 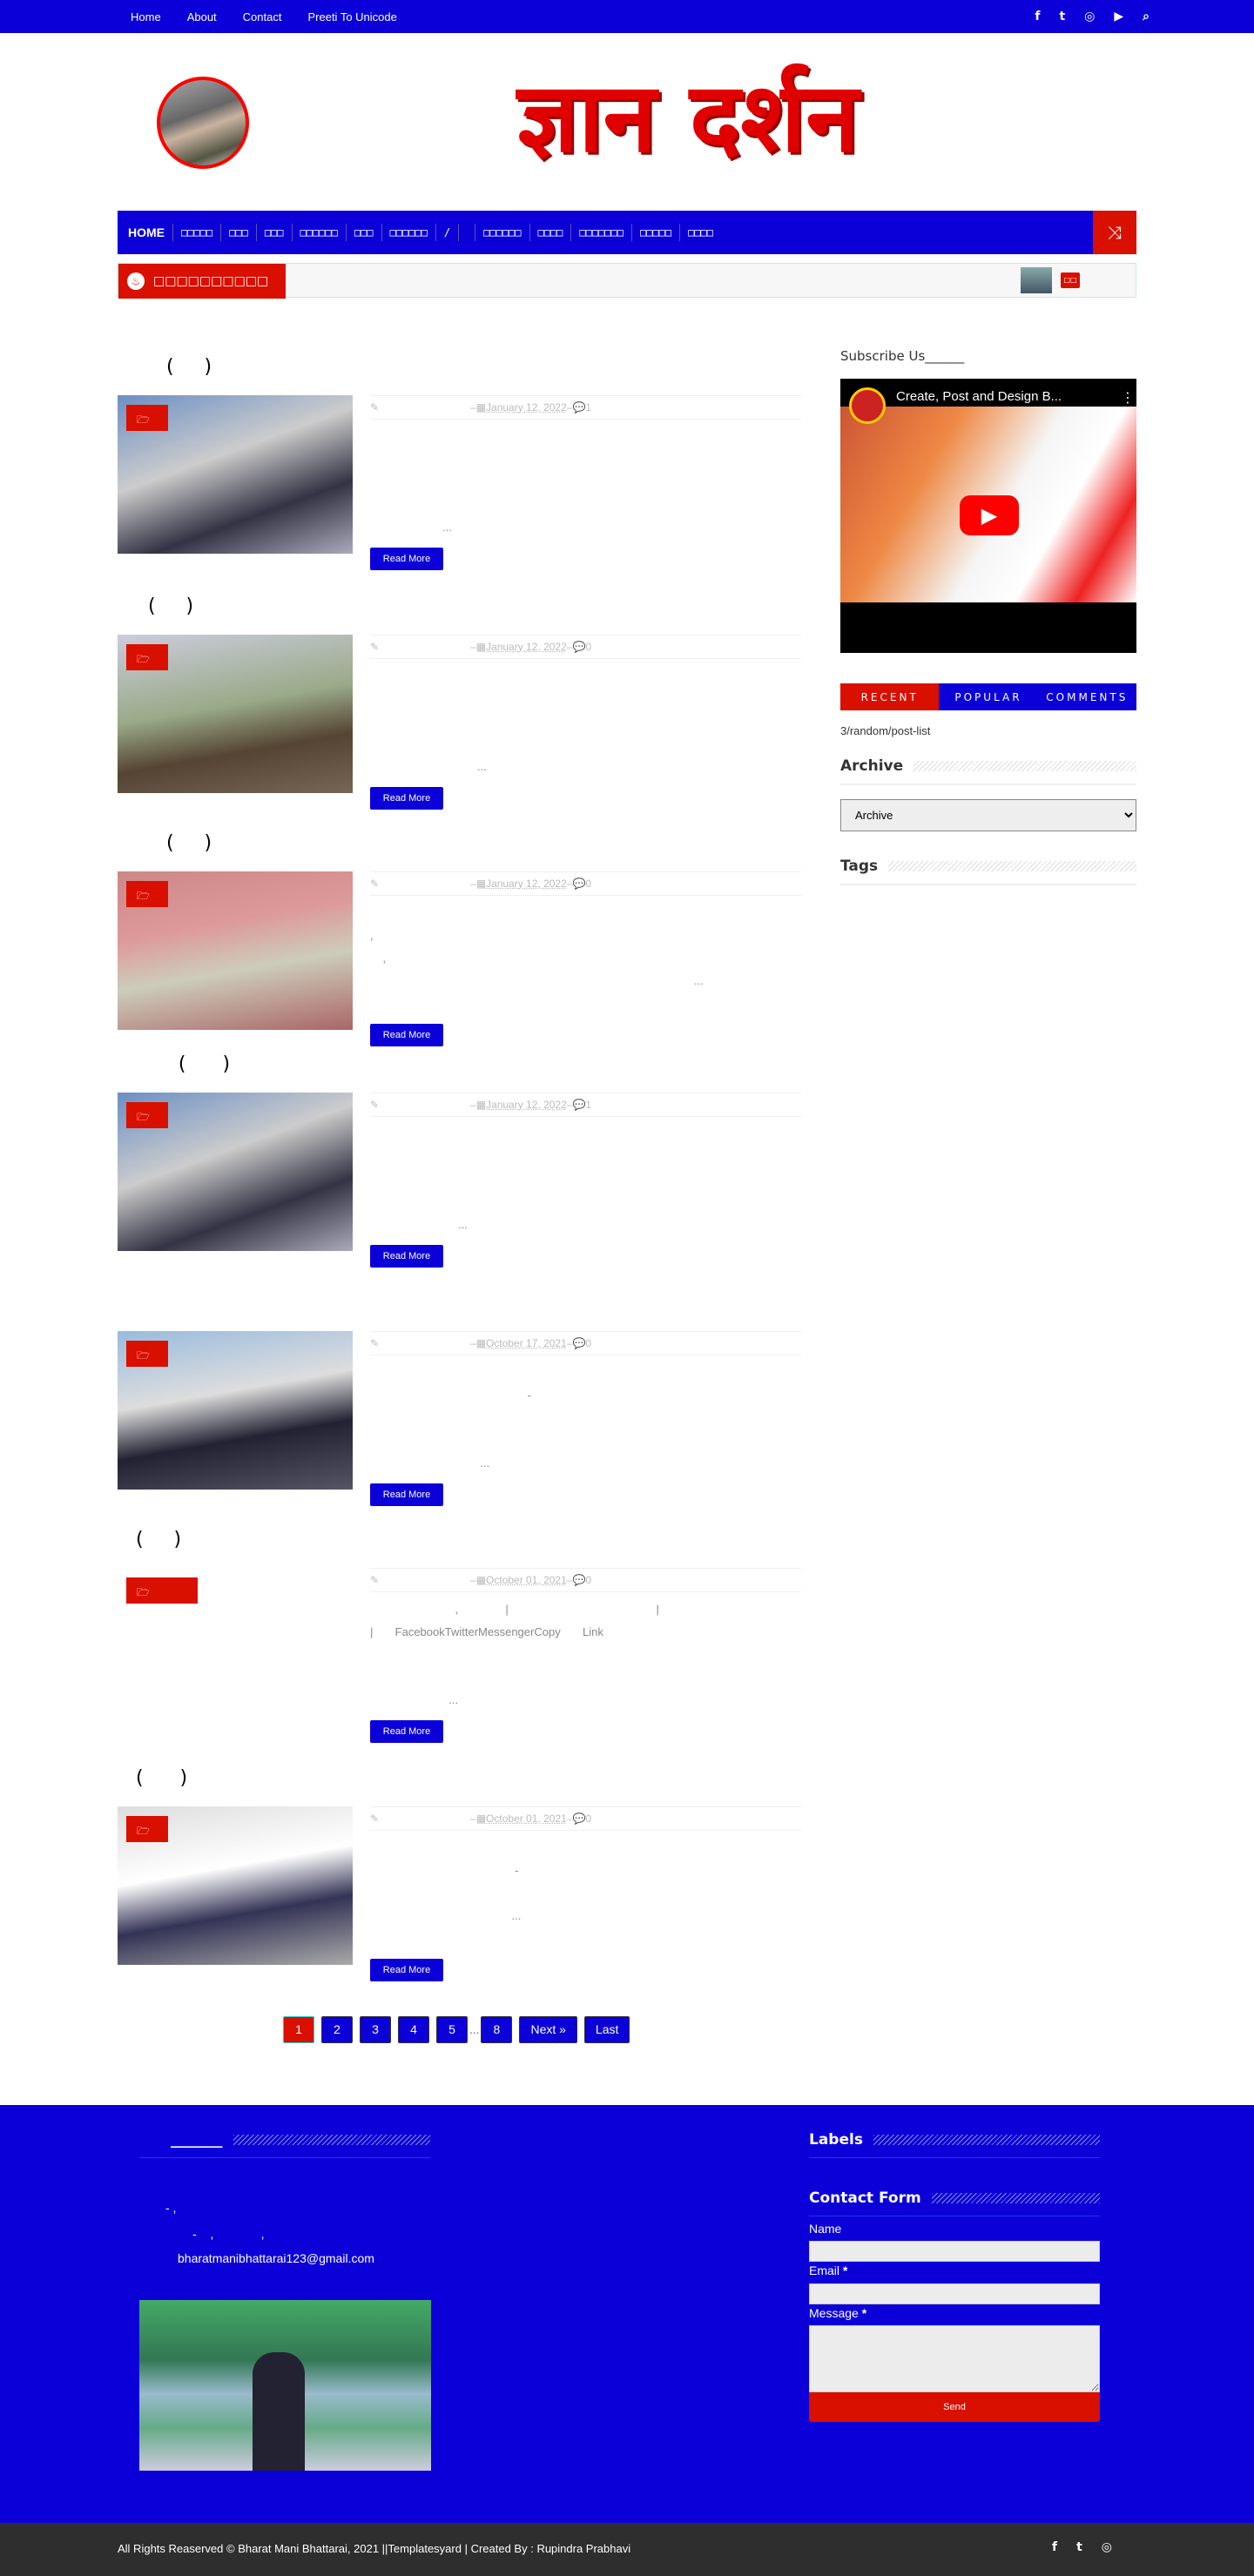 What do you see at coordinates (1118, 17) in the screenshot?
I see `youtube-icon: ▶` at bounding box center [1118, 17].